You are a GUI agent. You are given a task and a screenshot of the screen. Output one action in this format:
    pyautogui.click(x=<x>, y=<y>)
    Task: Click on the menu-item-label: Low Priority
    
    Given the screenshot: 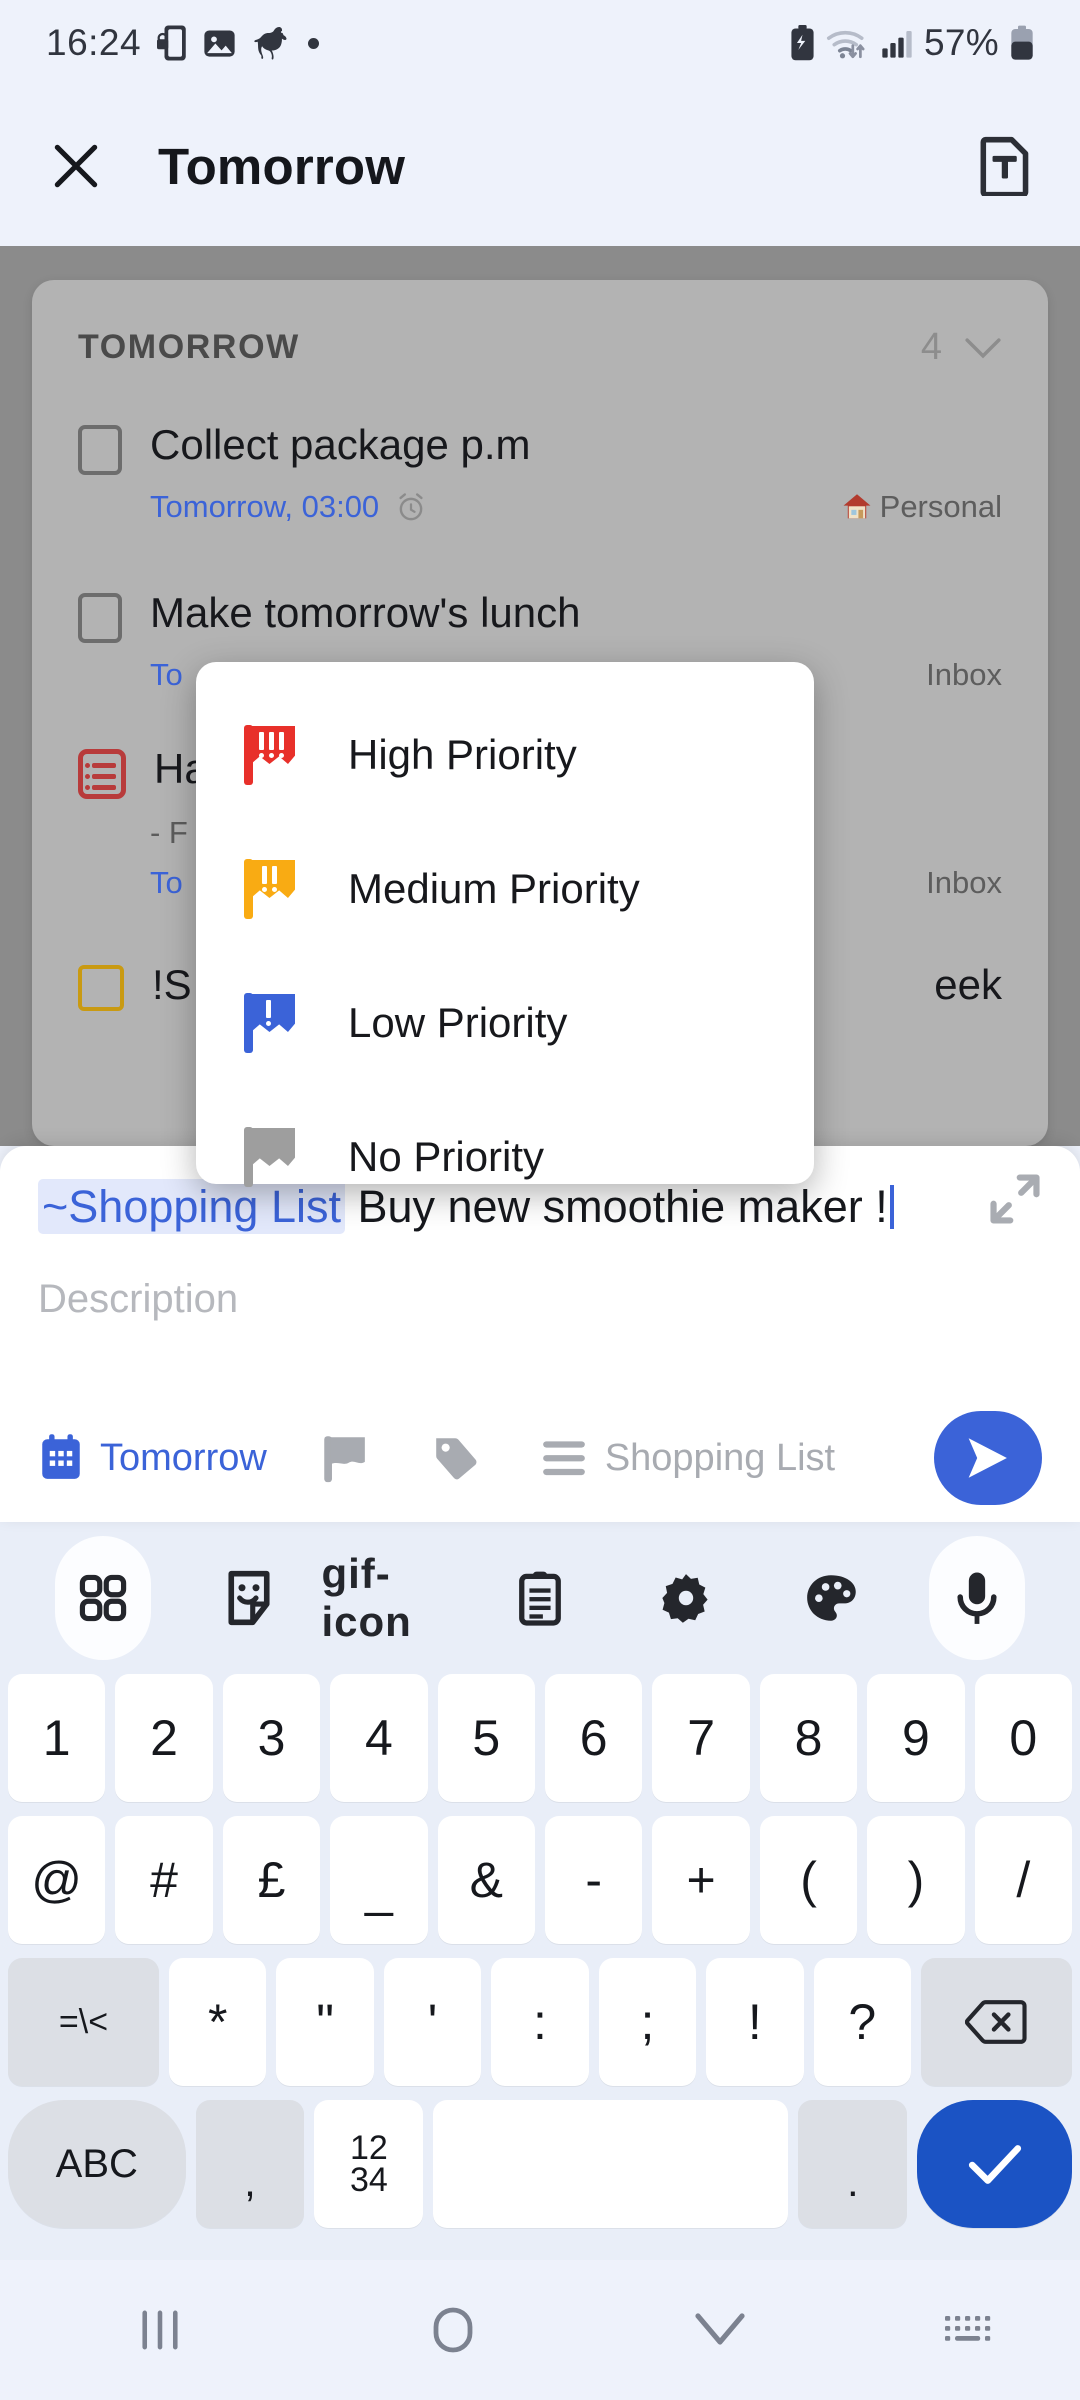 What is the action you would take?
    pyautogui.click(x=458, y=1022)
    